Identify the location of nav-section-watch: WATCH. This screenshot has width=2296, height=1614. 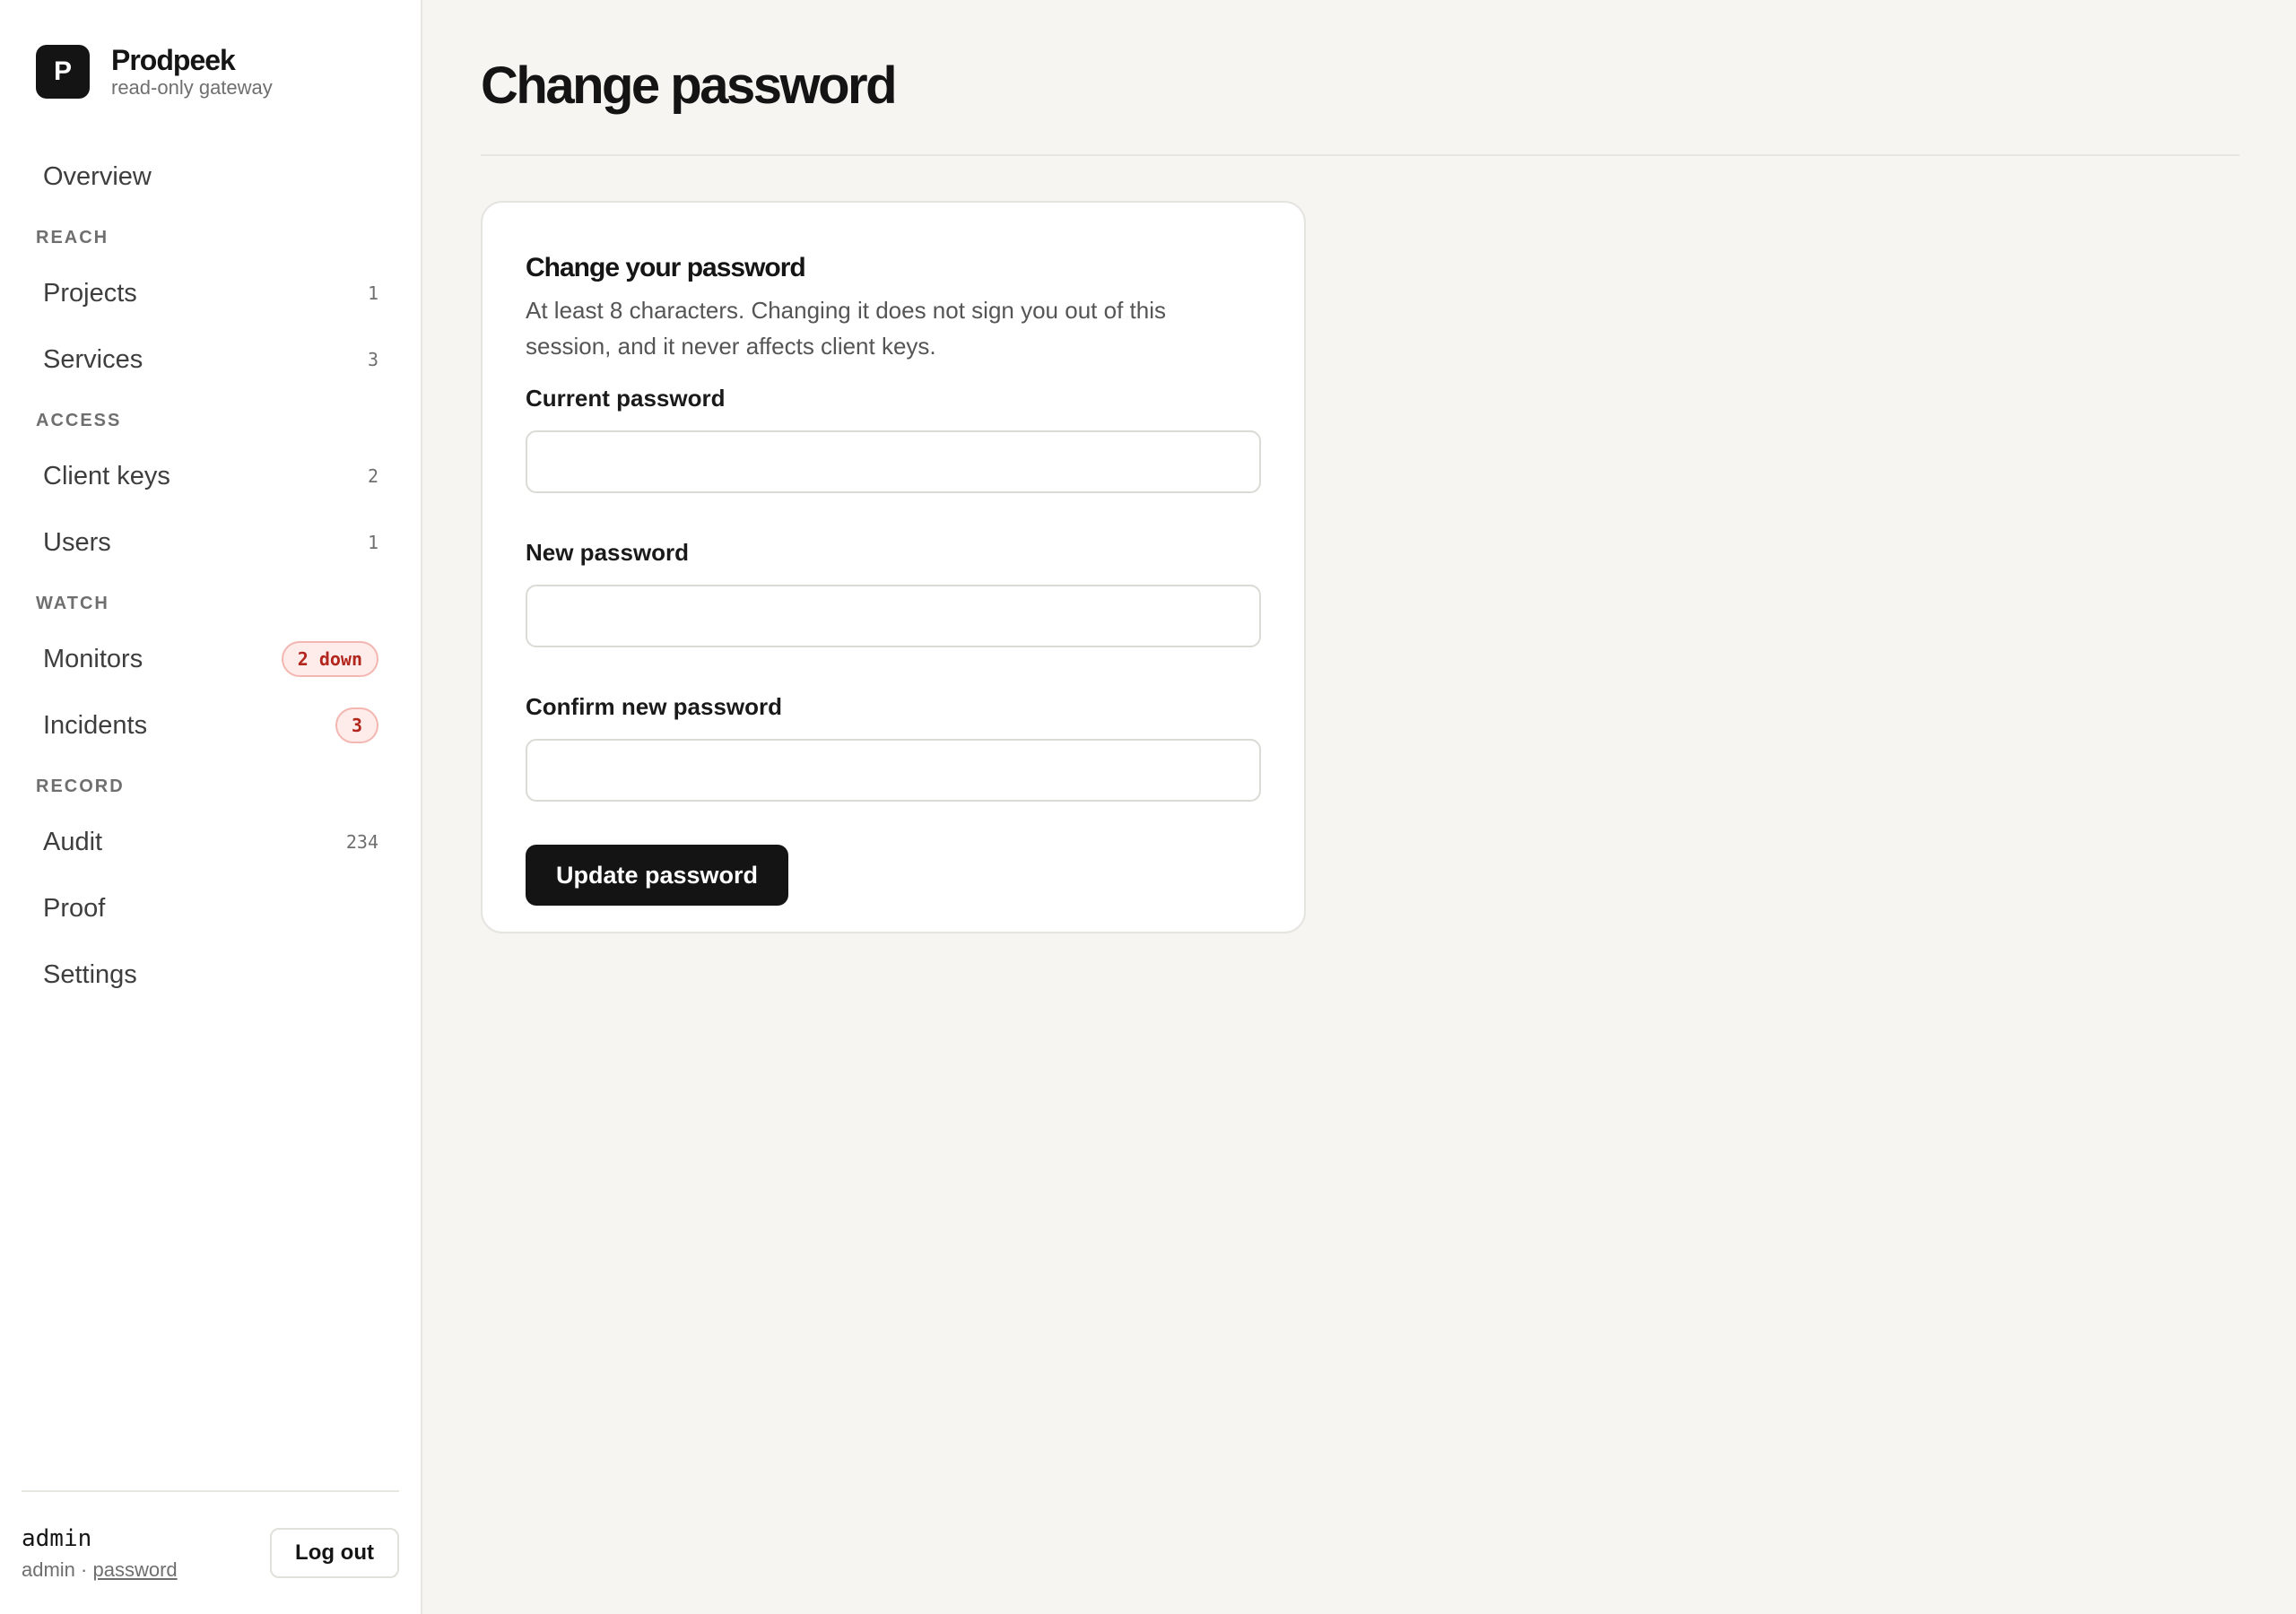
(72, 603).